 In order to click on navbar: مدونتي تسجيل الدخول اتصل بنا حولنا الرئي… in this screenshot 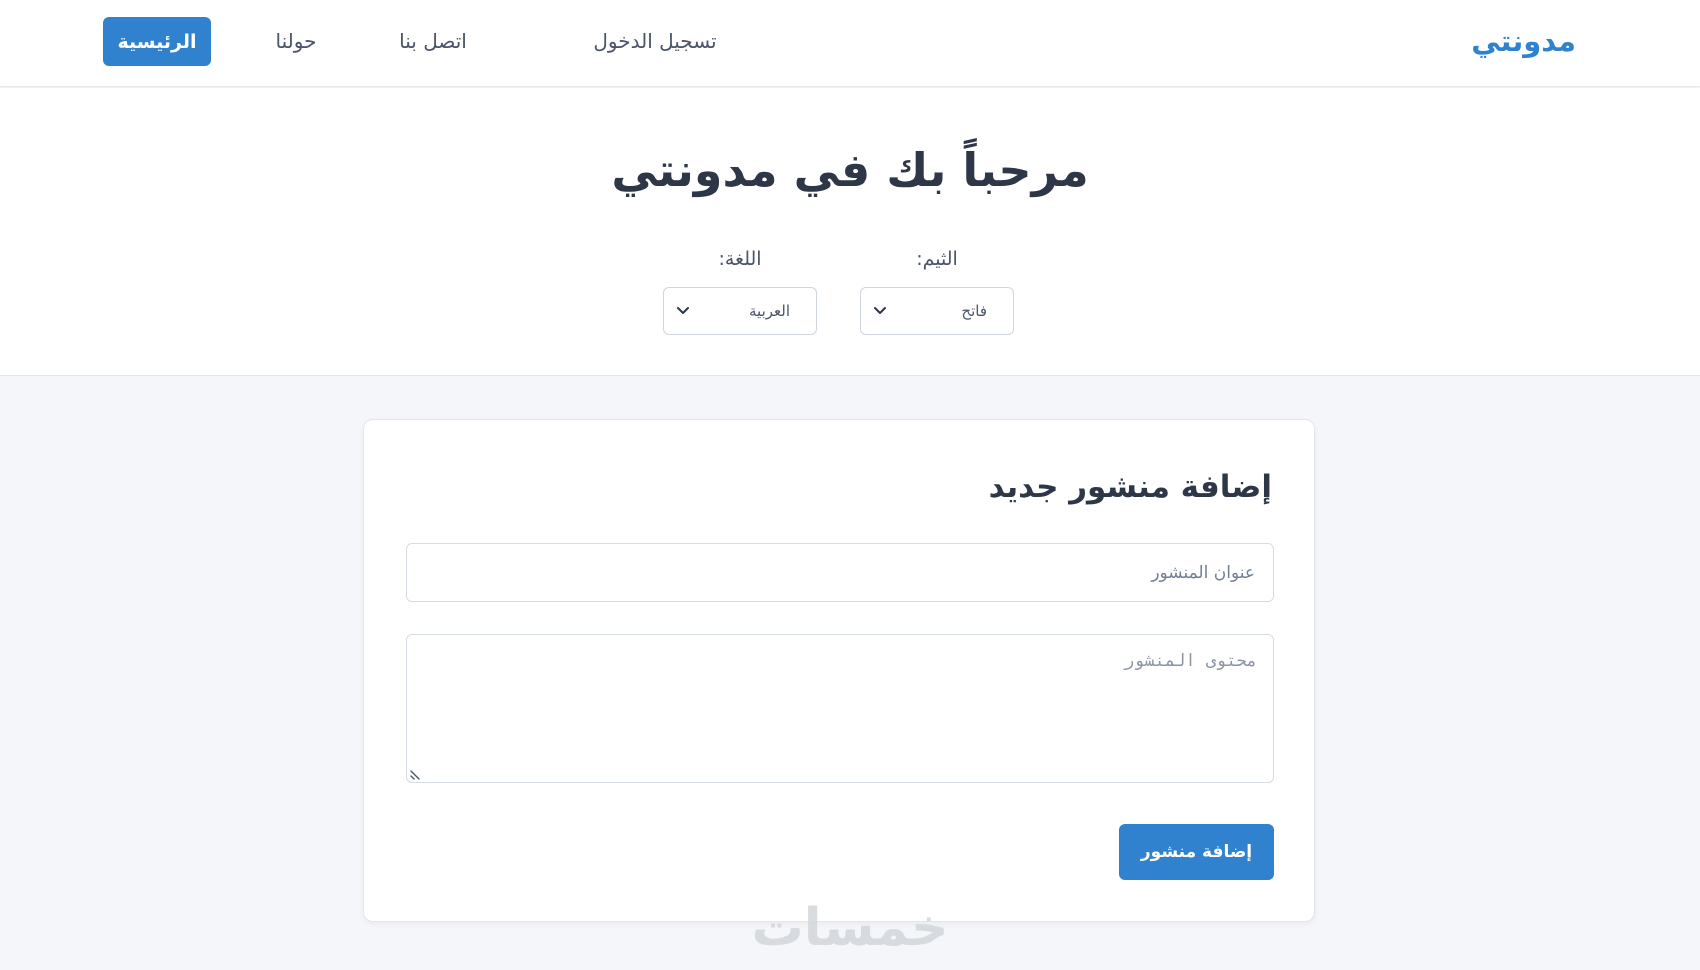, I will do `click(850, 43)`.